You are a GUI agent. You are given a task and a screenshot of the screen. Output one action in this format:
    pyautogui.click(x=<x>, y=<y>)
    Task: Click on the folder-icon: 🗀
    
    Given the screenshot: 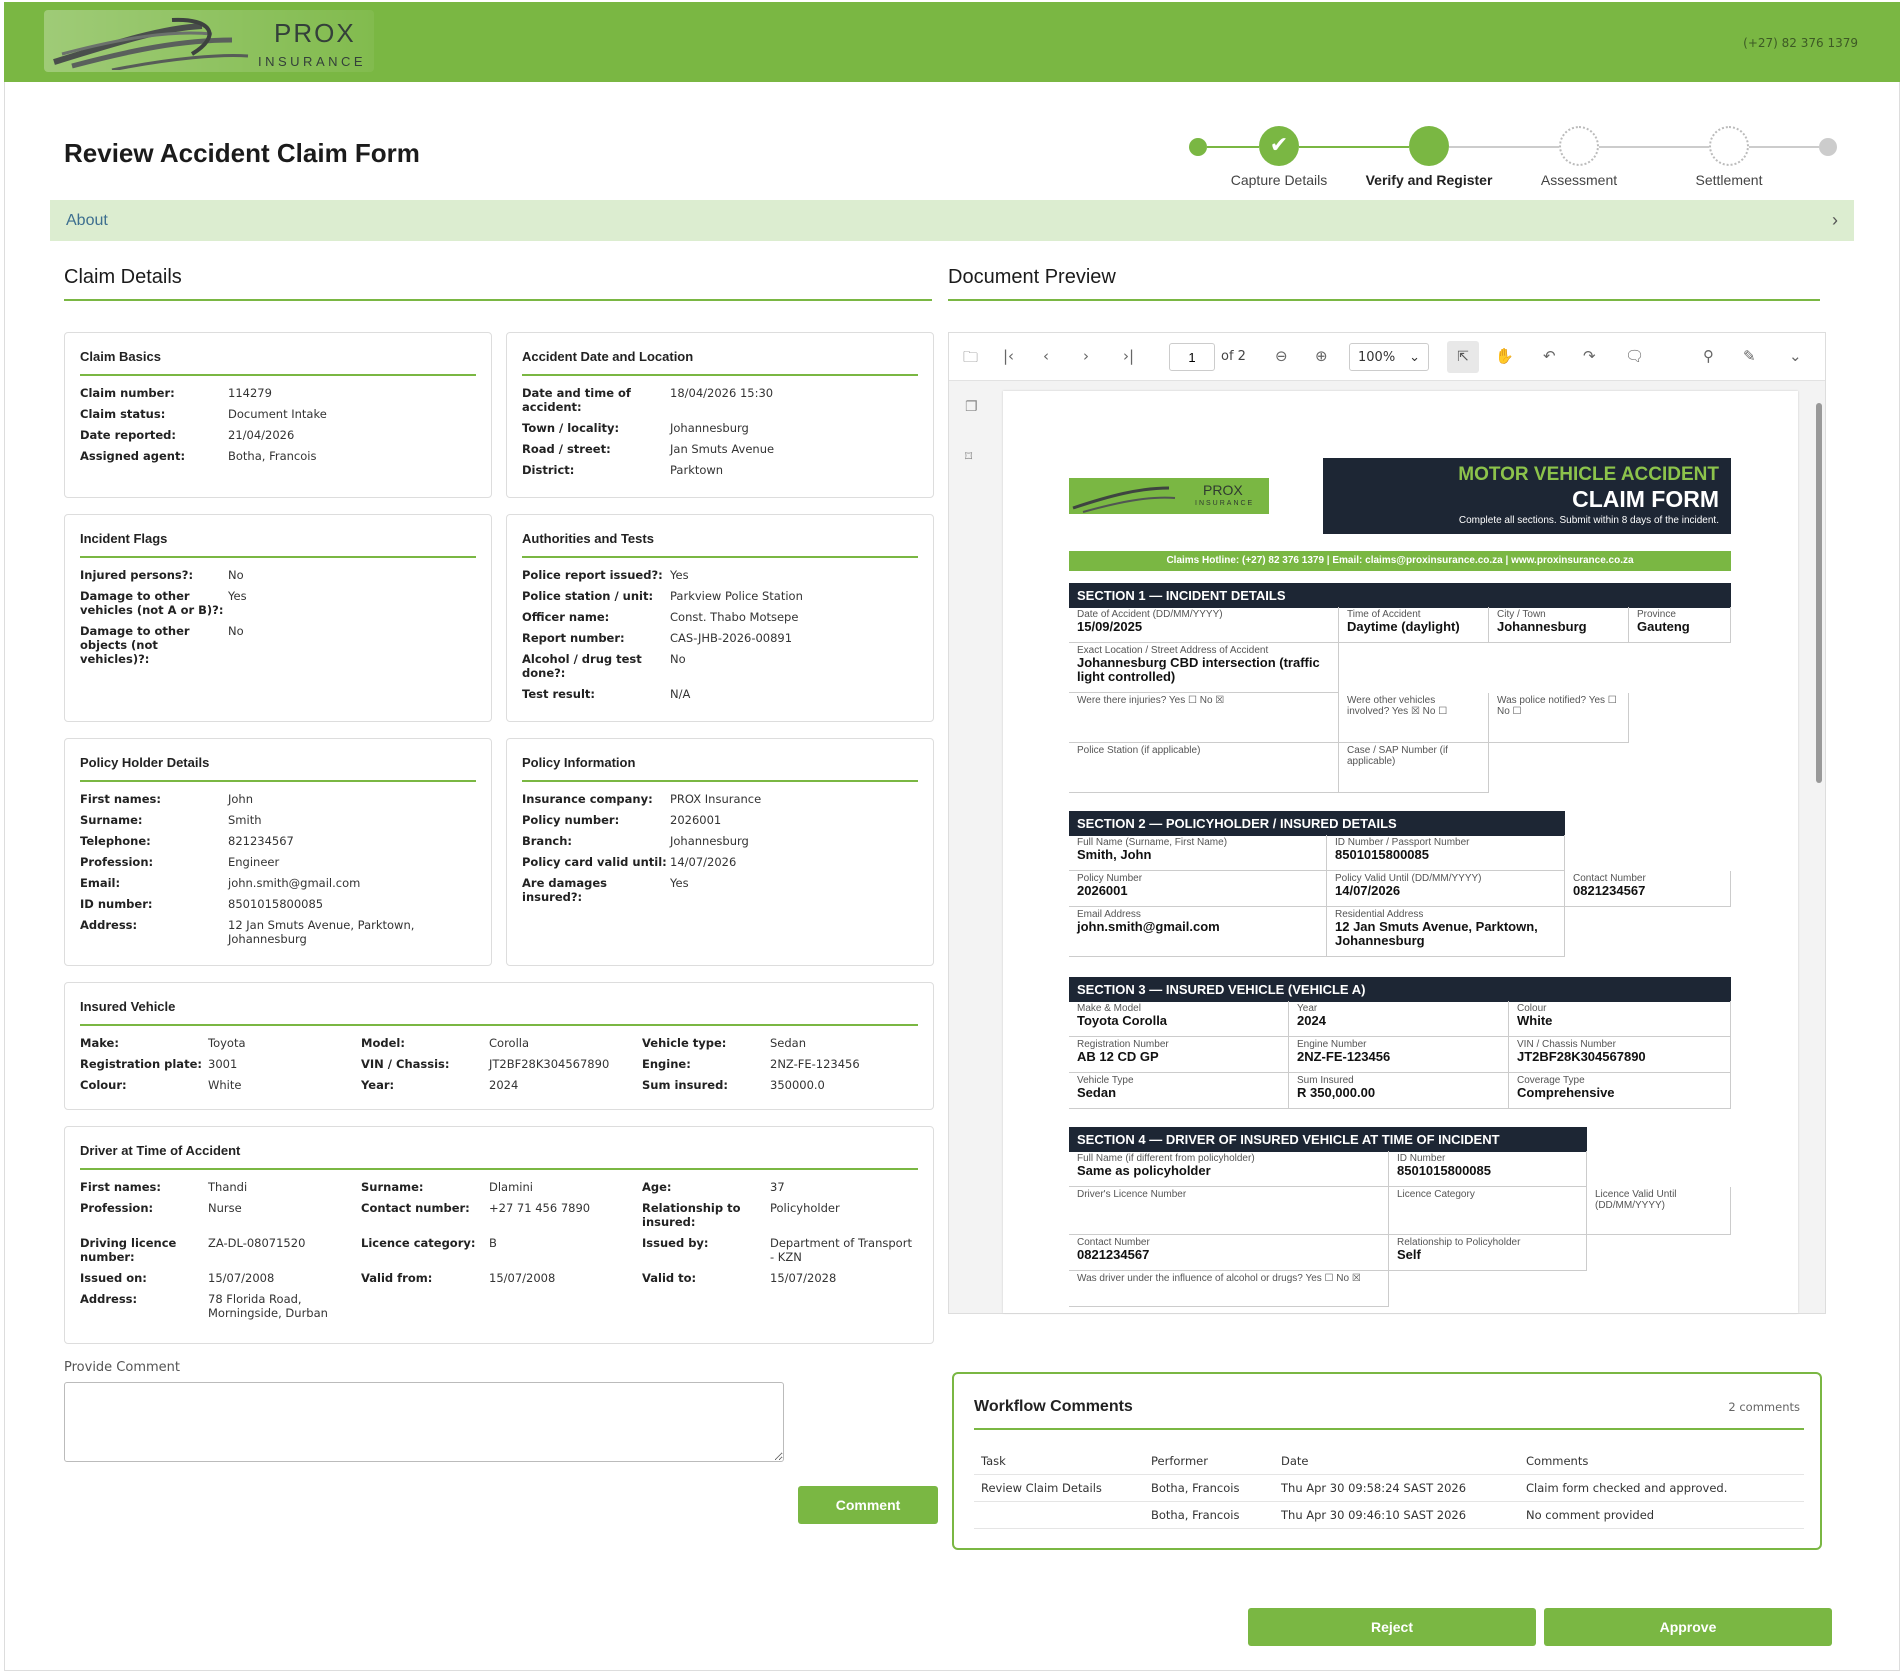 What is the action you would take?
    pyautogui.click(x=970, y=359)
    